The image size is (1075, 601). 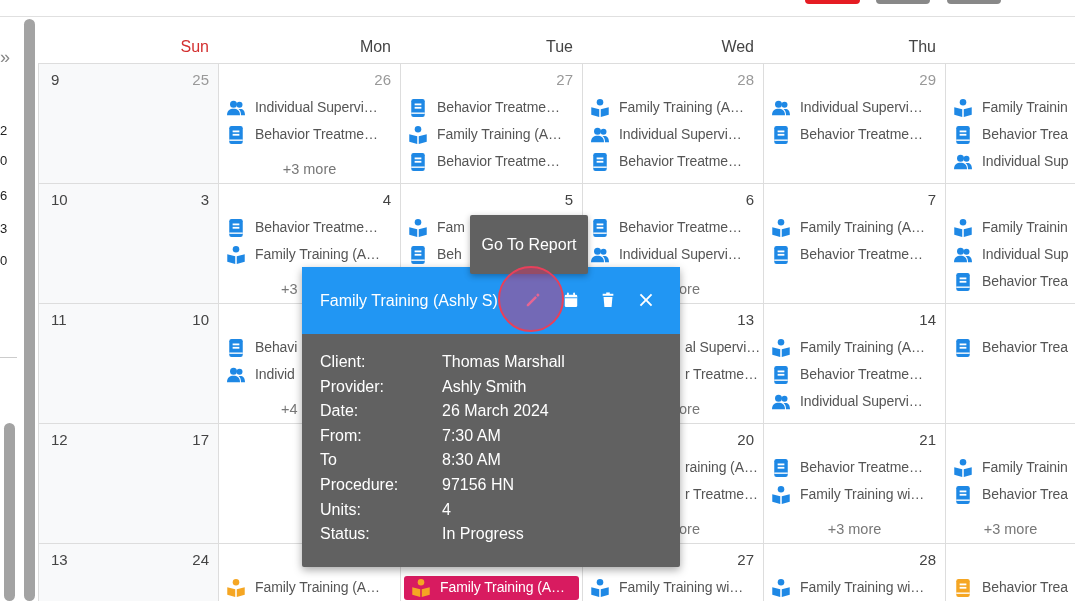 What do you see at coordinates (745, 440) in the screenshot?
I see `day-number: 20` at bounding box center [745, 440].